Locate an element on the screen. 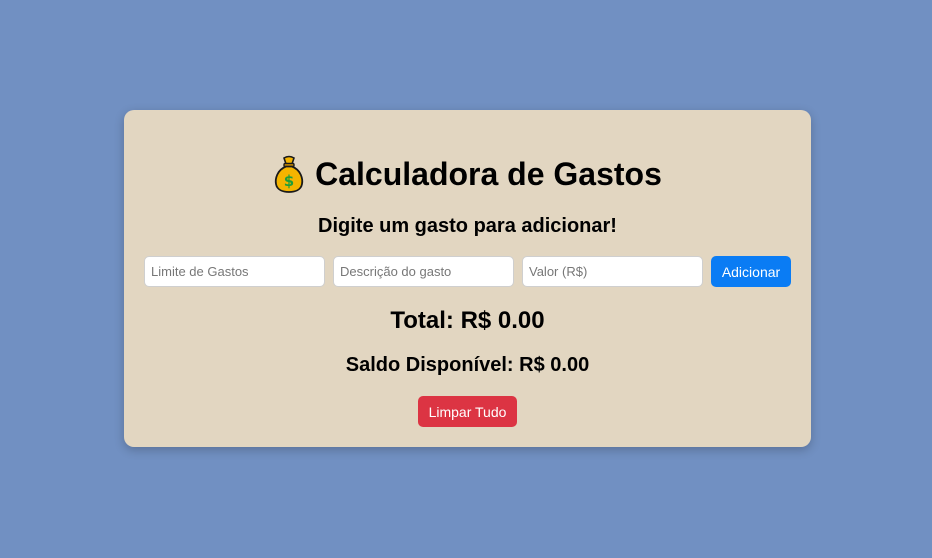  page-title: $ Calculadora de Gastos is located at coordinates (467, 175).